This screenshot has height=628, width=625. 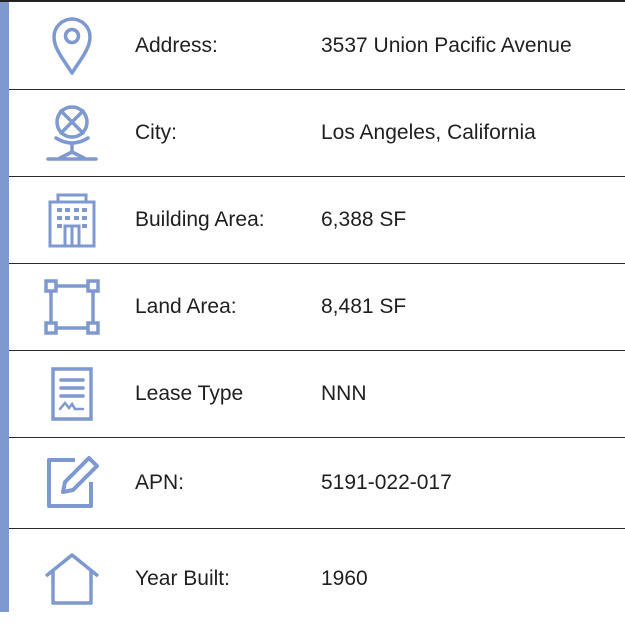 I want to click on table-row-city: City: Los Angeles, California, so click(x=317, y=133).